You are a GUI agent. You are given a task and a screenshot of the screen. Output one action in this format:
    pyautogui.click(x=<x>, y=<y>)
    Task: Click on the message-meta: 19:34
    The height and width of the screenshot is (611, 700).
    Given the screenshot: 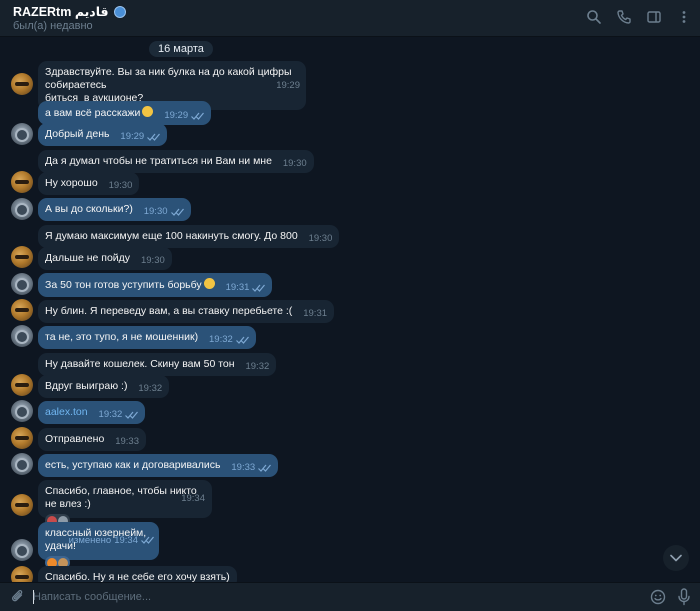 What is the action you would take?
    pyautogui.click(x=193, y=498)
    